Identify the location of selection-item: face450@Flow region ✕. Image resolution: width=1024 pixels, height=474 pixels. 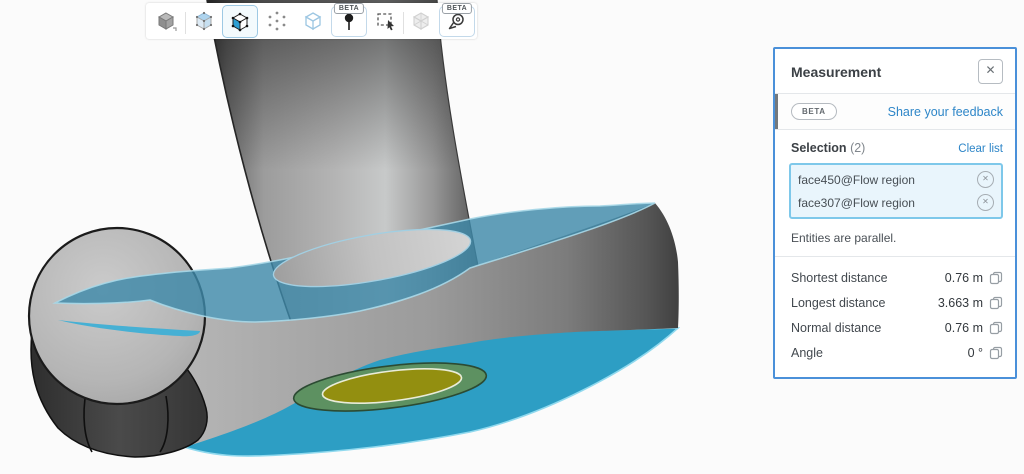
(896, 179).